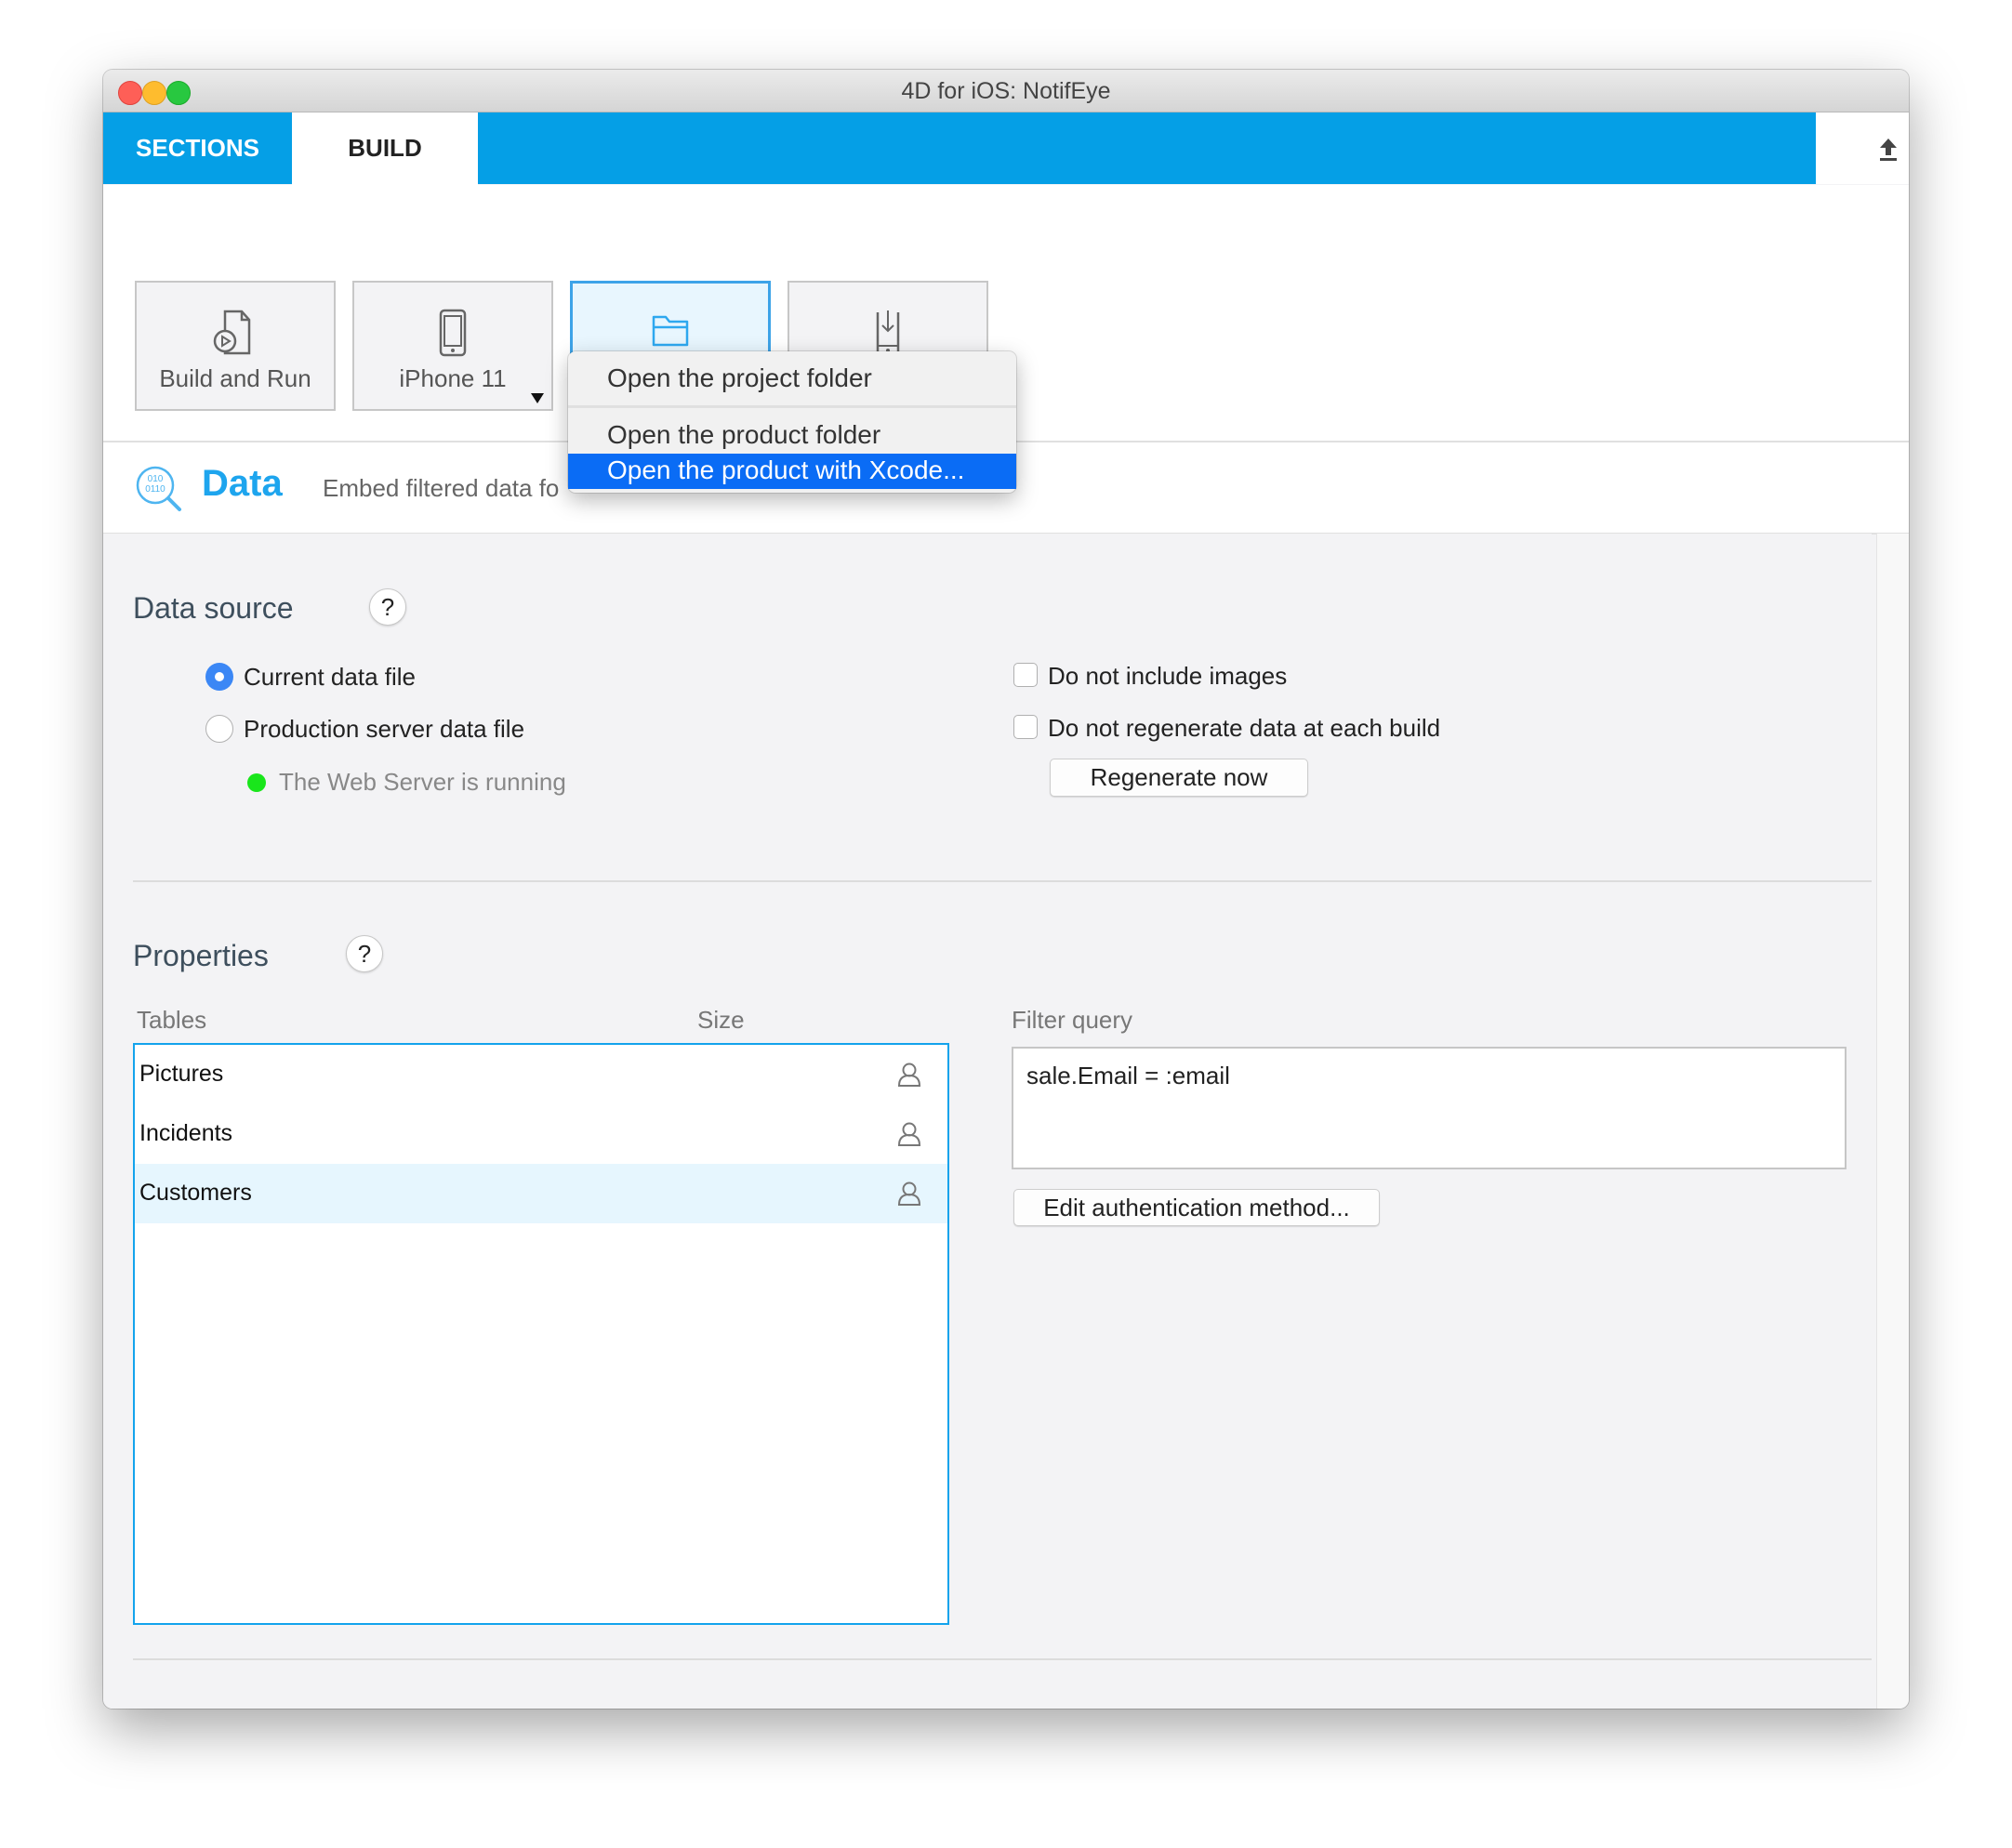 The height and width of the screenshot is (1848, 2012). What do you see at coordinates (196, 1193) in the screenshot?
I see `table-name: Customers` at bounding box center [196, 1193].